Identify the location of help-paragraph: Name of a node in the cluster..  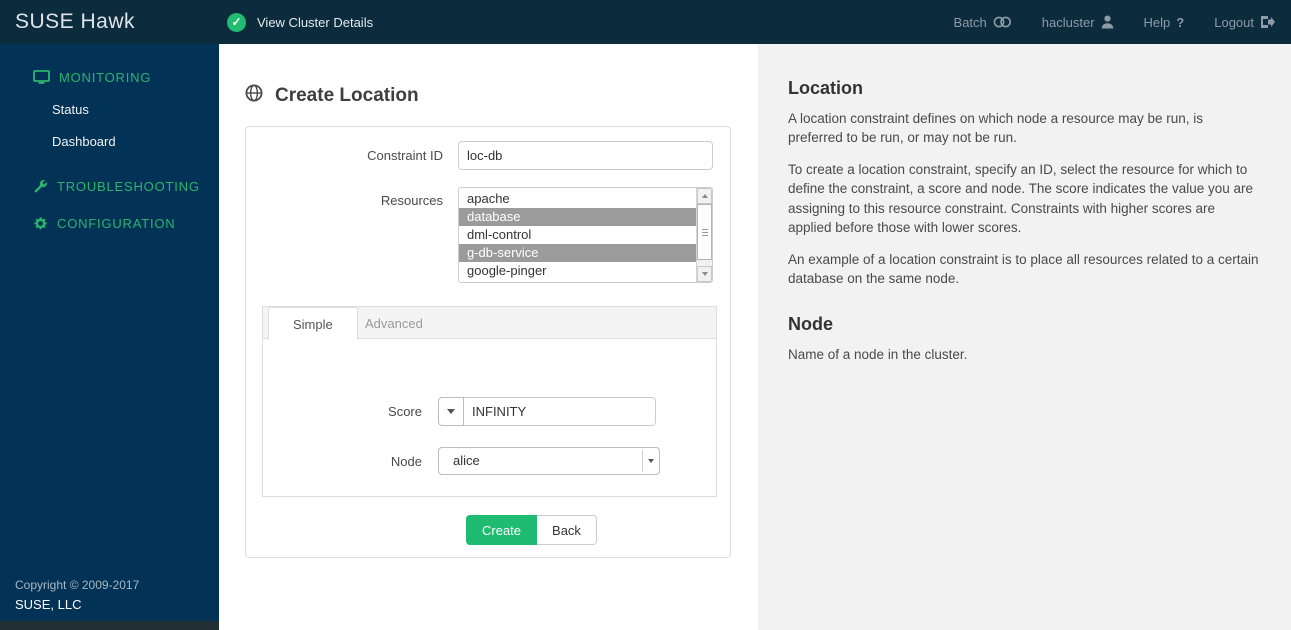
(878, 355).